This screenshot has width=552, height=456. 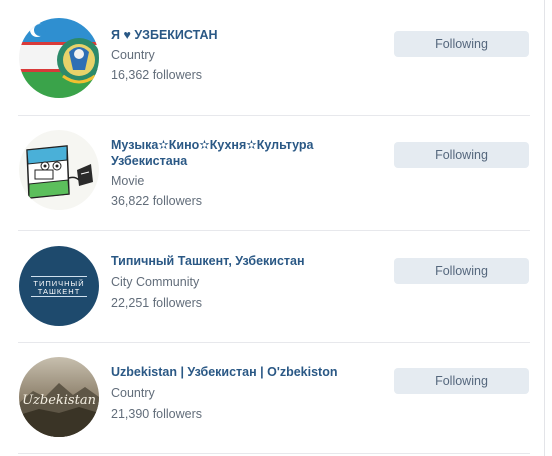 I want to click on avatar-overlay-text: Uzbekistan, so click(x=59, y=400).